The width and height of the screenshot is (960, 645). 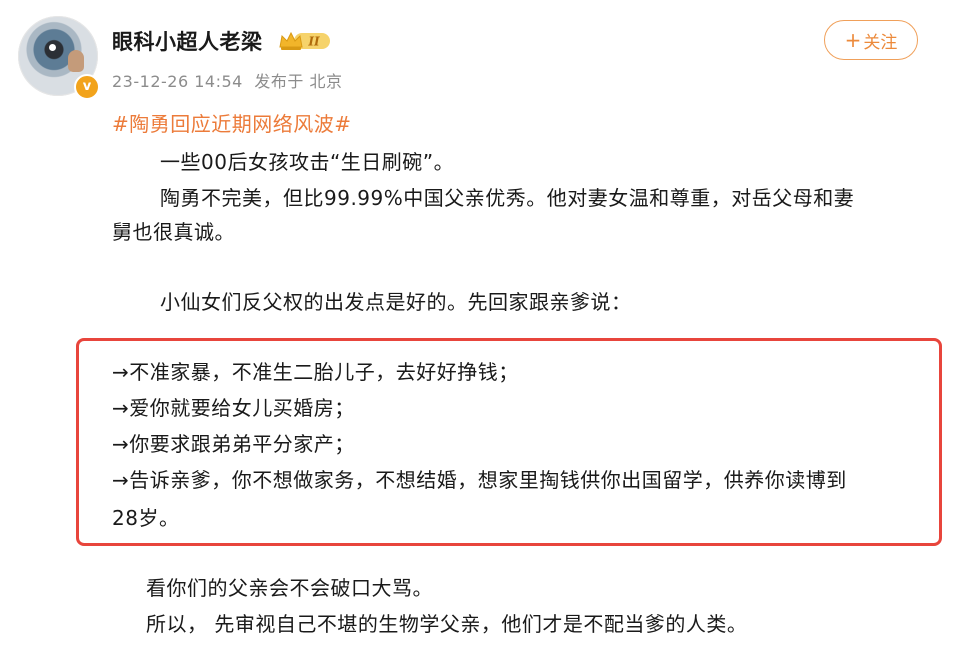 I want to click on paragraph-2-cont: 舅也很真诚。, so click(x=173, y=232).